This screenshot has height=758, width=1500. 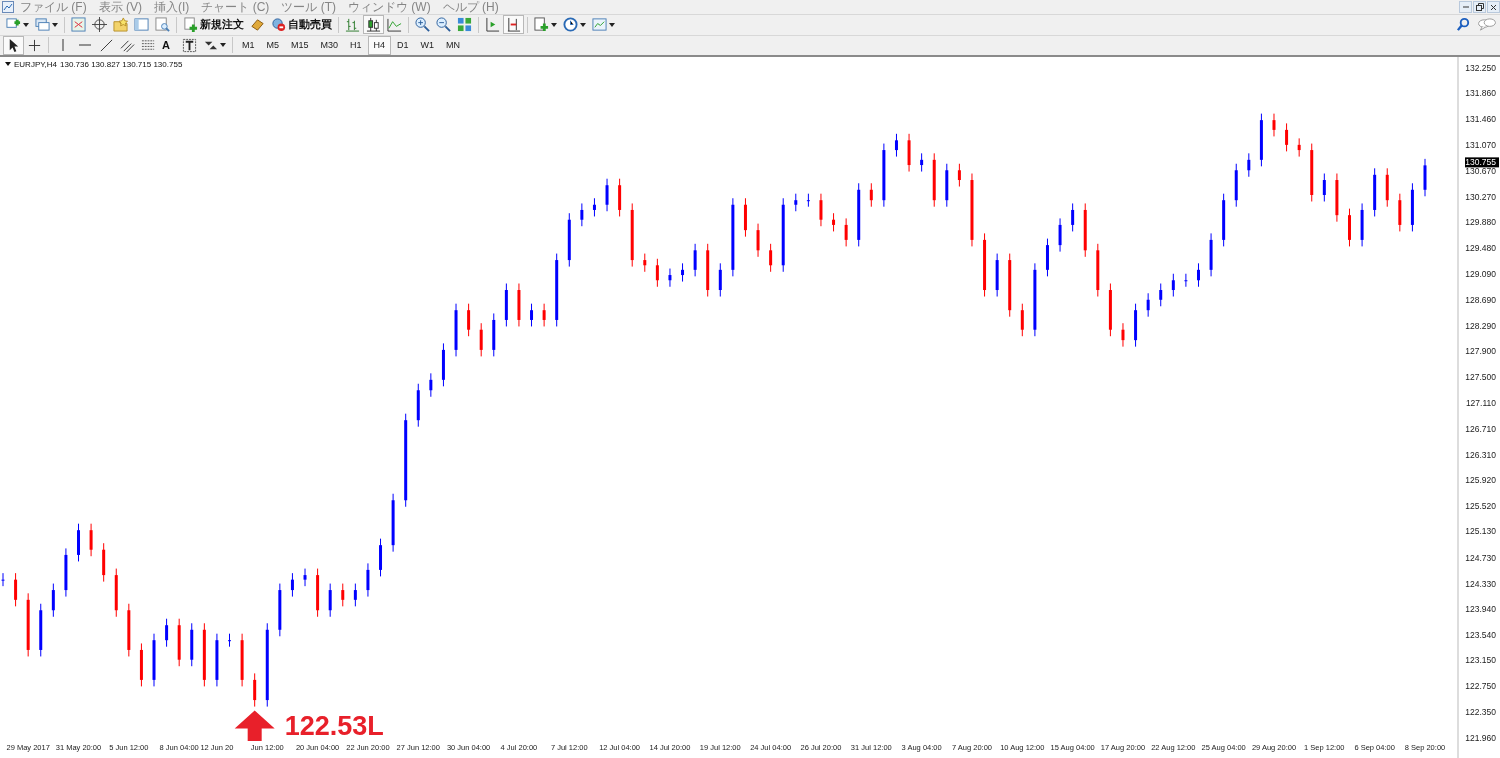 What do you see at coordinates (273, 45) in the screenshot?
I see `timeframe-button: M5` at bounding box center [273, 45].